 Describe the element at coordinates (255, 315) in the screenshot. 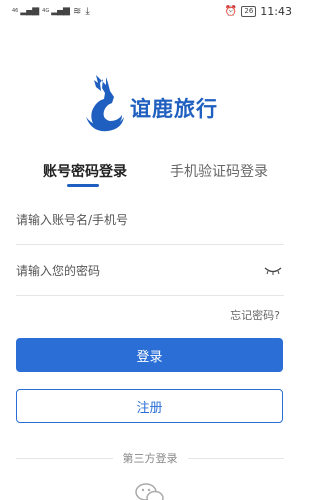

I see `forgot-password-link: 忘记密码?` at that location.